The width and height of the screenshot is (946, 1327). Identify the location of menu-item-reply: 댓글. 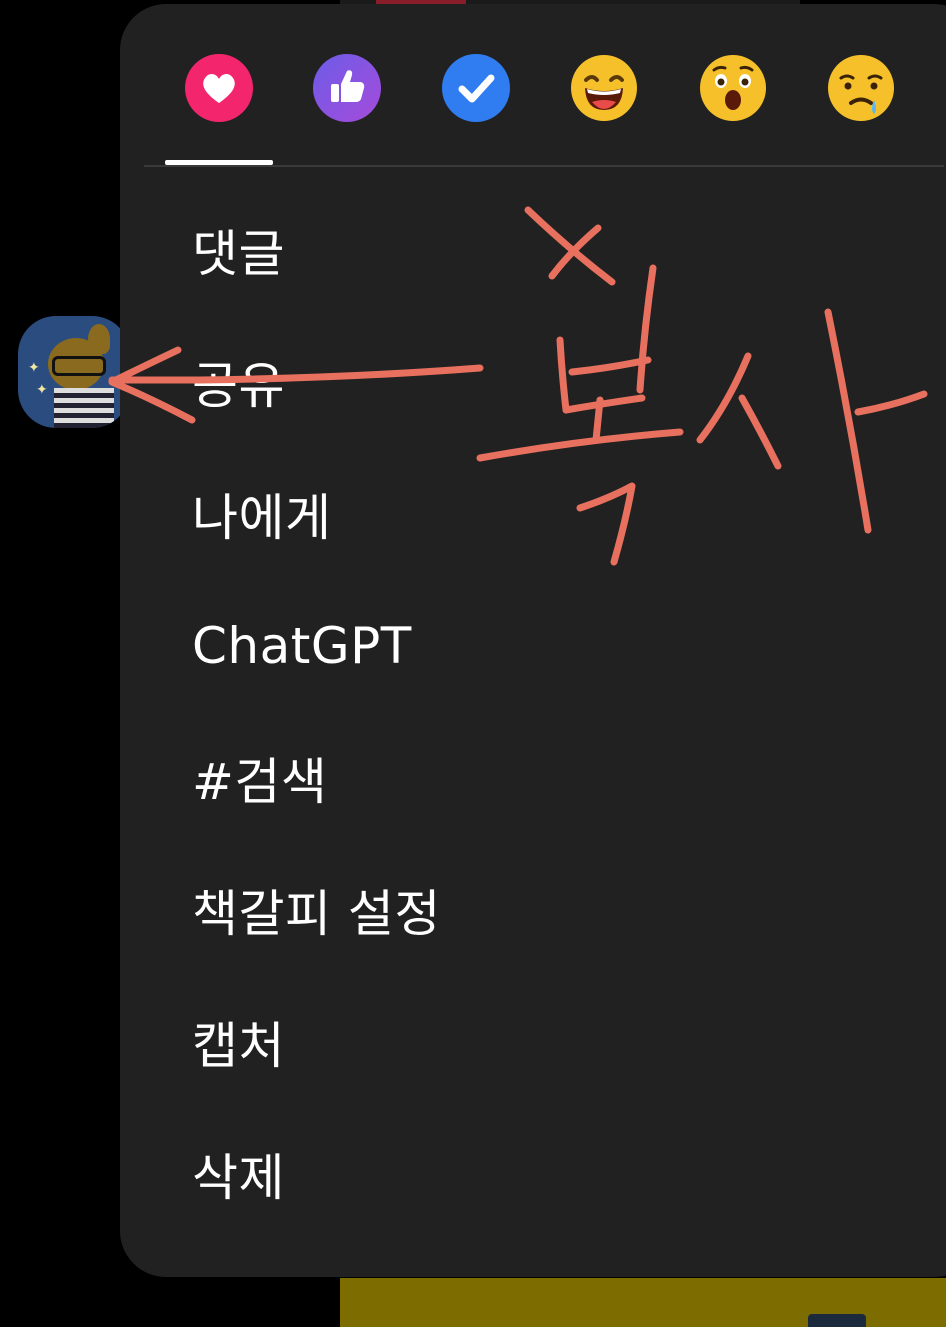
(533, 250).